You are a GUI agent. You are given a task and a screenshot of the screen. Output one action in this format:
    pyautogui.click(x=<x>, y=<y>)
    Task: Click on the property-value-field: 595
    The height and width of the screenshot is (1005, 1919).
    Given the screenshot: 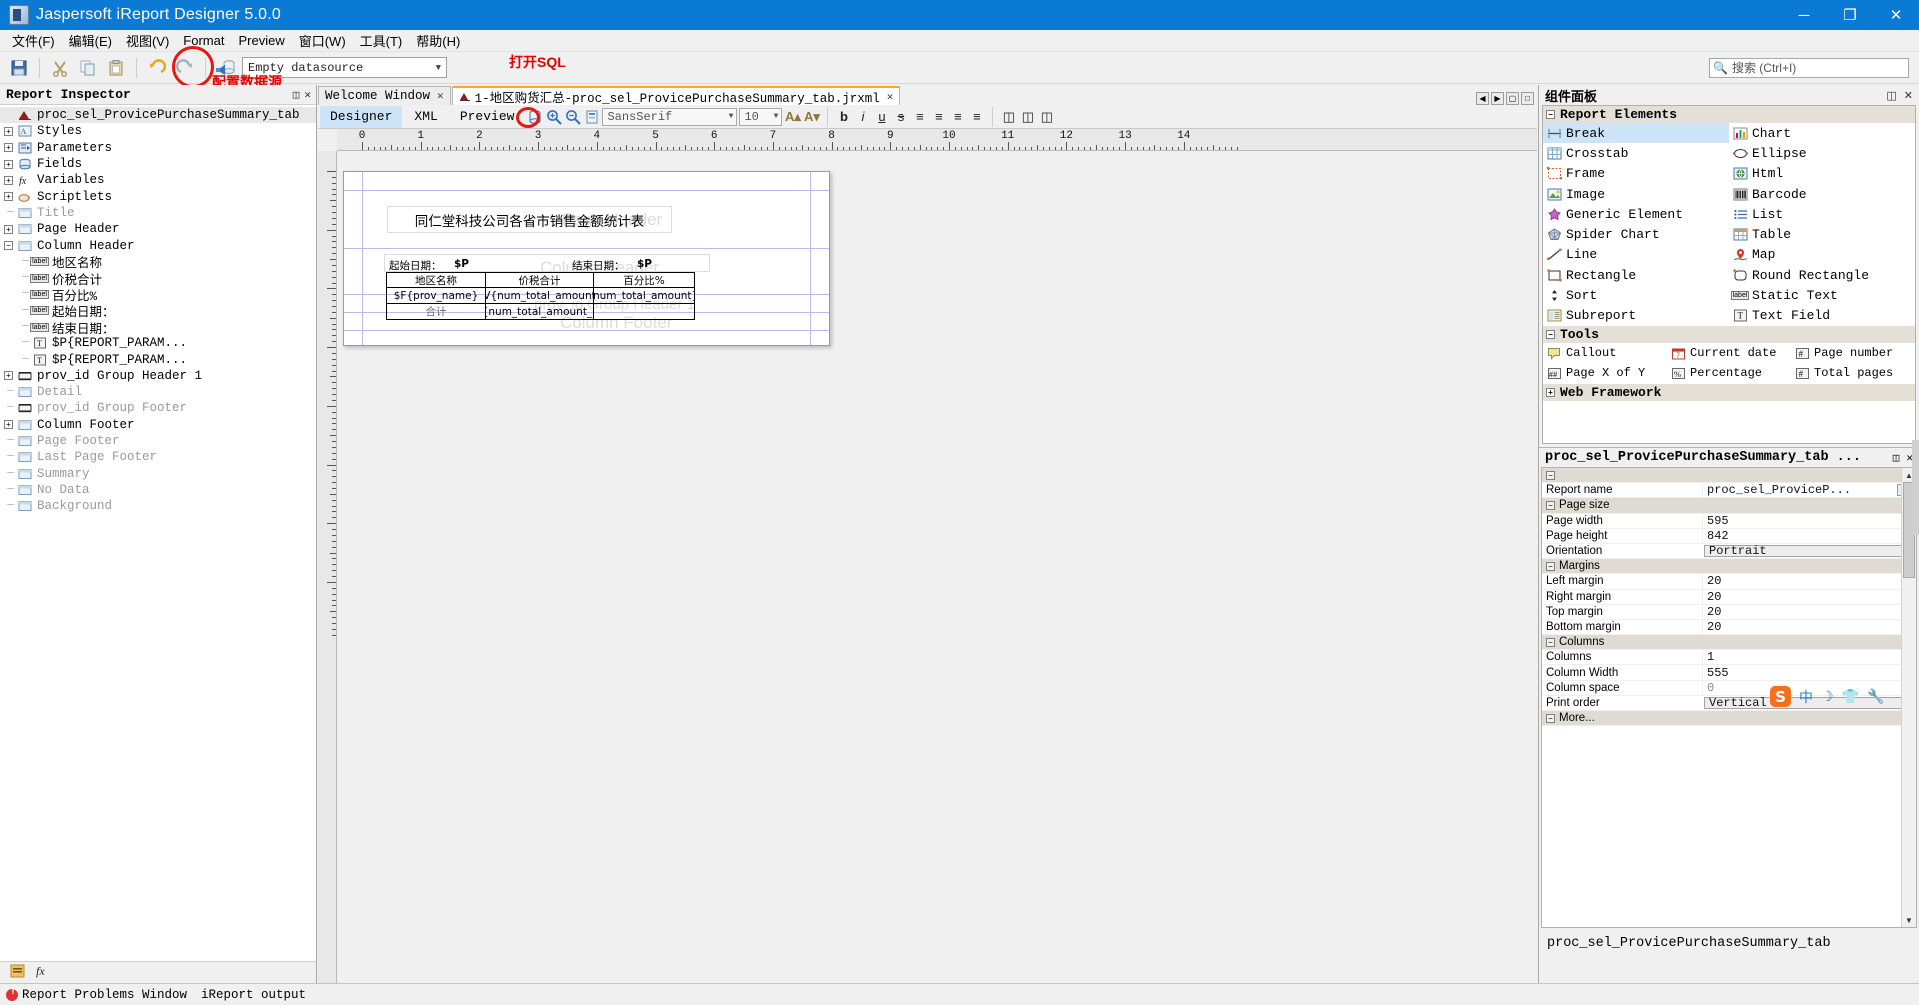 What is the action you would take?
    pyautogui.click(x=1809, y=520)
    